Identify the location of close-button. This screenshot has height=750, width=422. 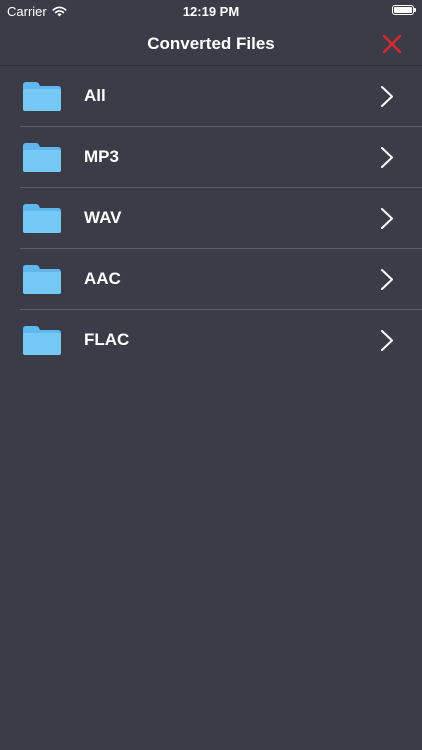
(392, 44).